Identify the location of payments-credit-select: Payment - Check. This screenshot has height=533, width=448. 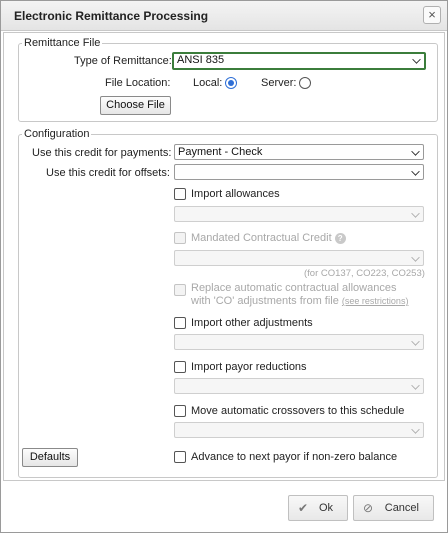
(299, 152).